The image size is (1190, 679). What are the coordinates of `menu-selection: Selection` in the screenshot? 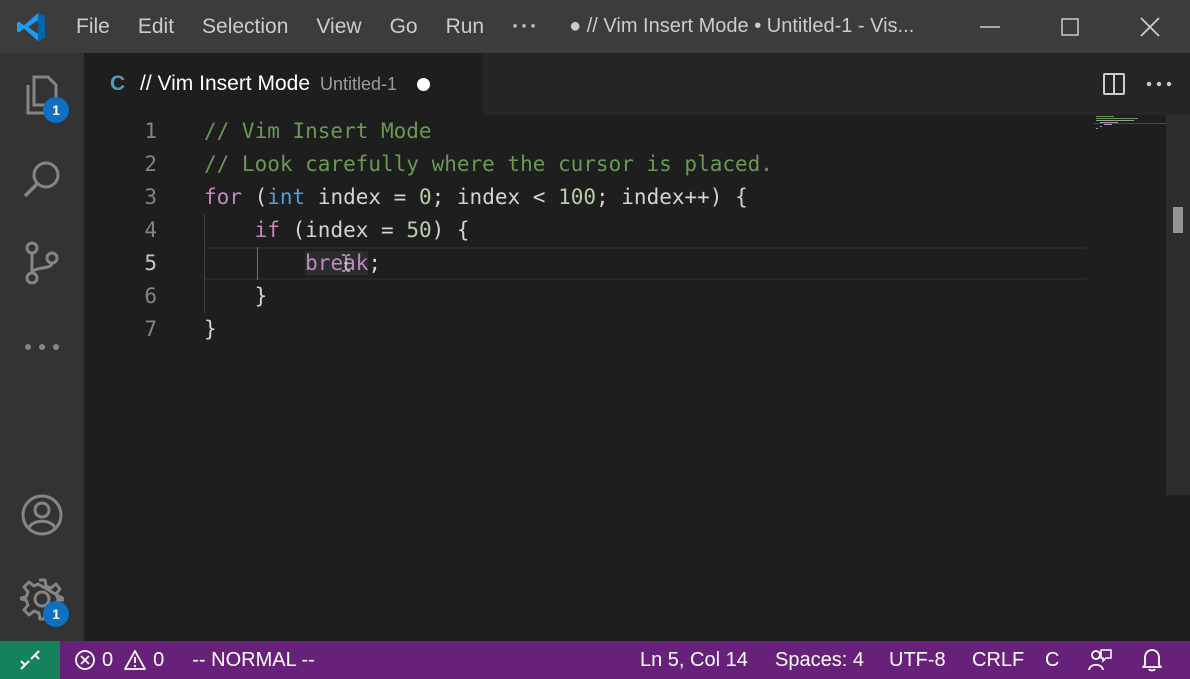 It's located at (245, 26).